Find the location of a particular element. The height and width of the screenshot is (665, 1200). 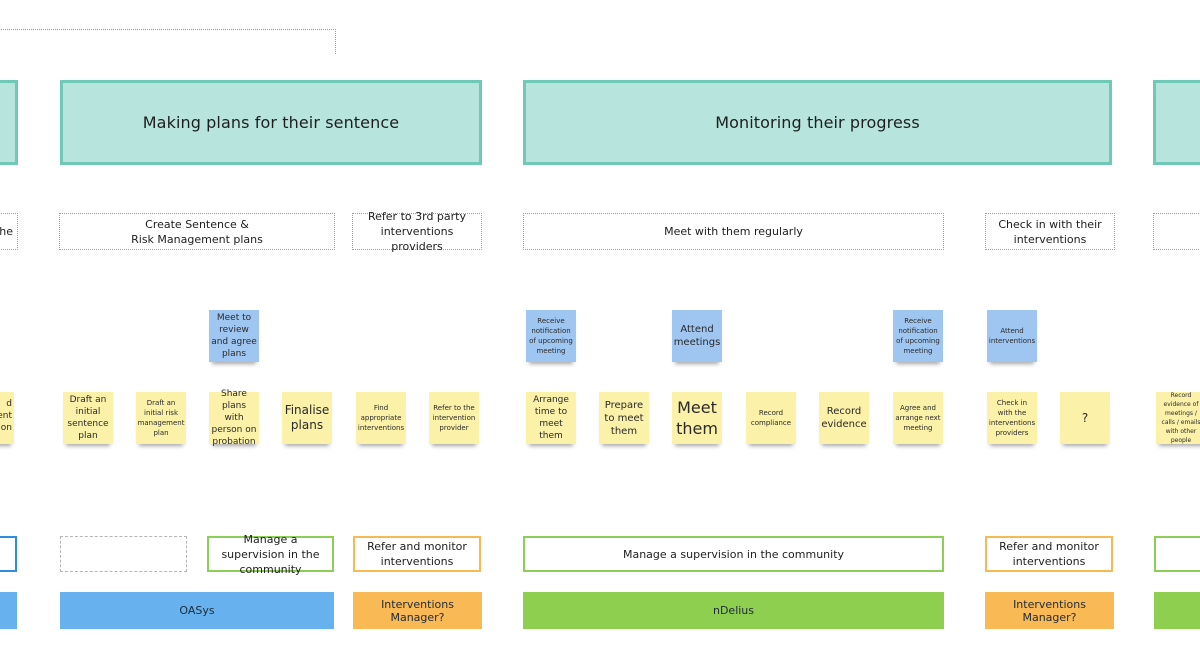

activity-label: Meet with them regularly is located at coordinates (733, 231).